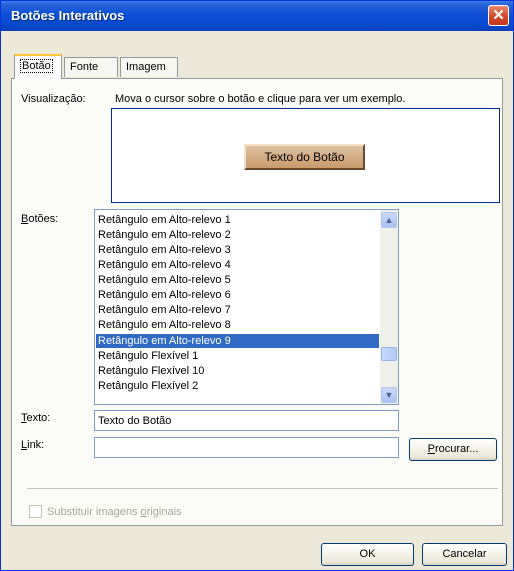 The width and height of the screenshot is (514, 571). I want to click on scroll-down-icon: ▼, so click(389, 395).